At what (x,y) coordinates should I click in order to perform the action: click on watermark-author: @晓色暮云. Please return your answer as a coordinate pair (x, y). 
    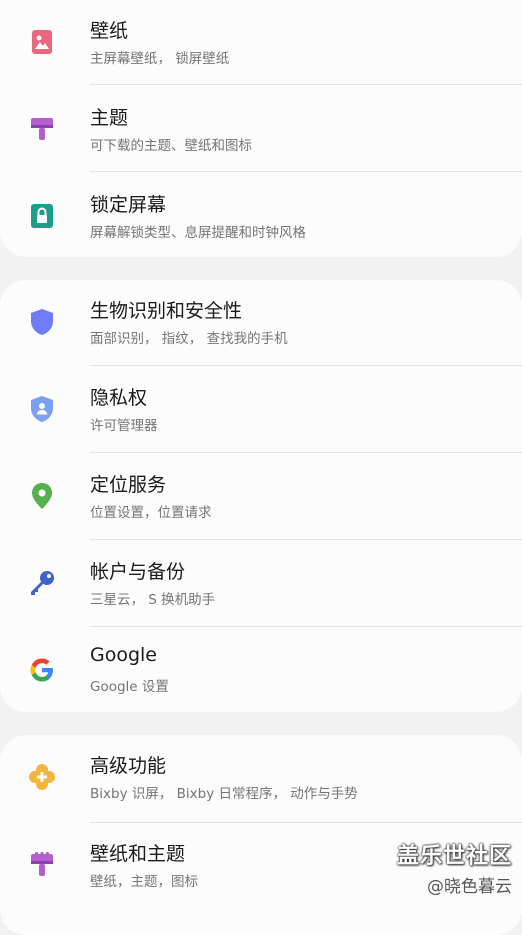
    Looking at the image, I should click on (469, 887).